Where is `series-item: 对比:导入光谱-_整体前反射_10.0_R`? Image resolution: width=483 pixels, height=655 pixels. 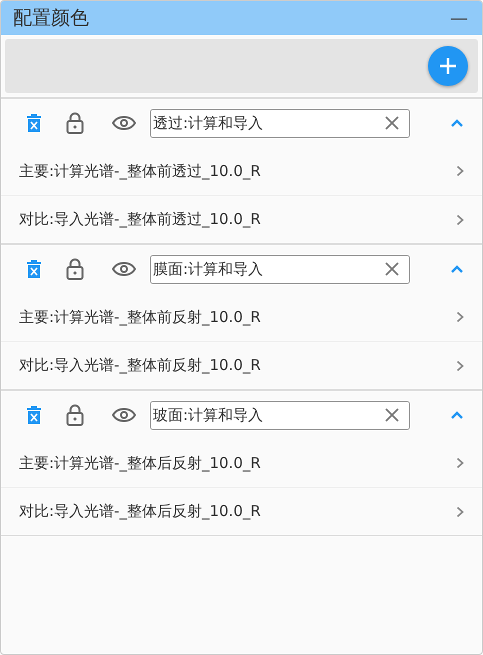
series-item: 对比:导入光谱-_整体前反射_10.0_R is located at coordinates (241, 365).